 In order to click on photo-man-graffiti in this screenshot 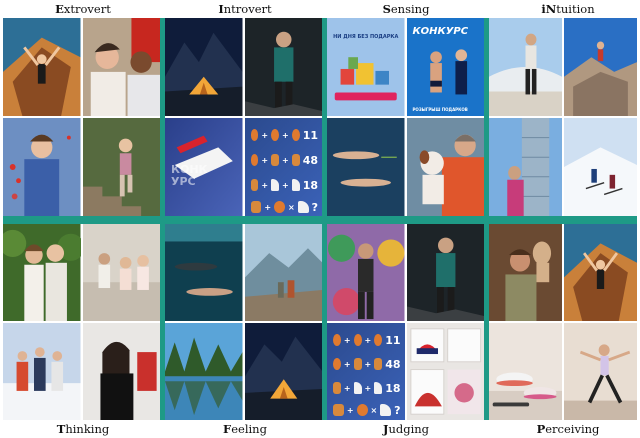, I will do `click(366, 272)`.